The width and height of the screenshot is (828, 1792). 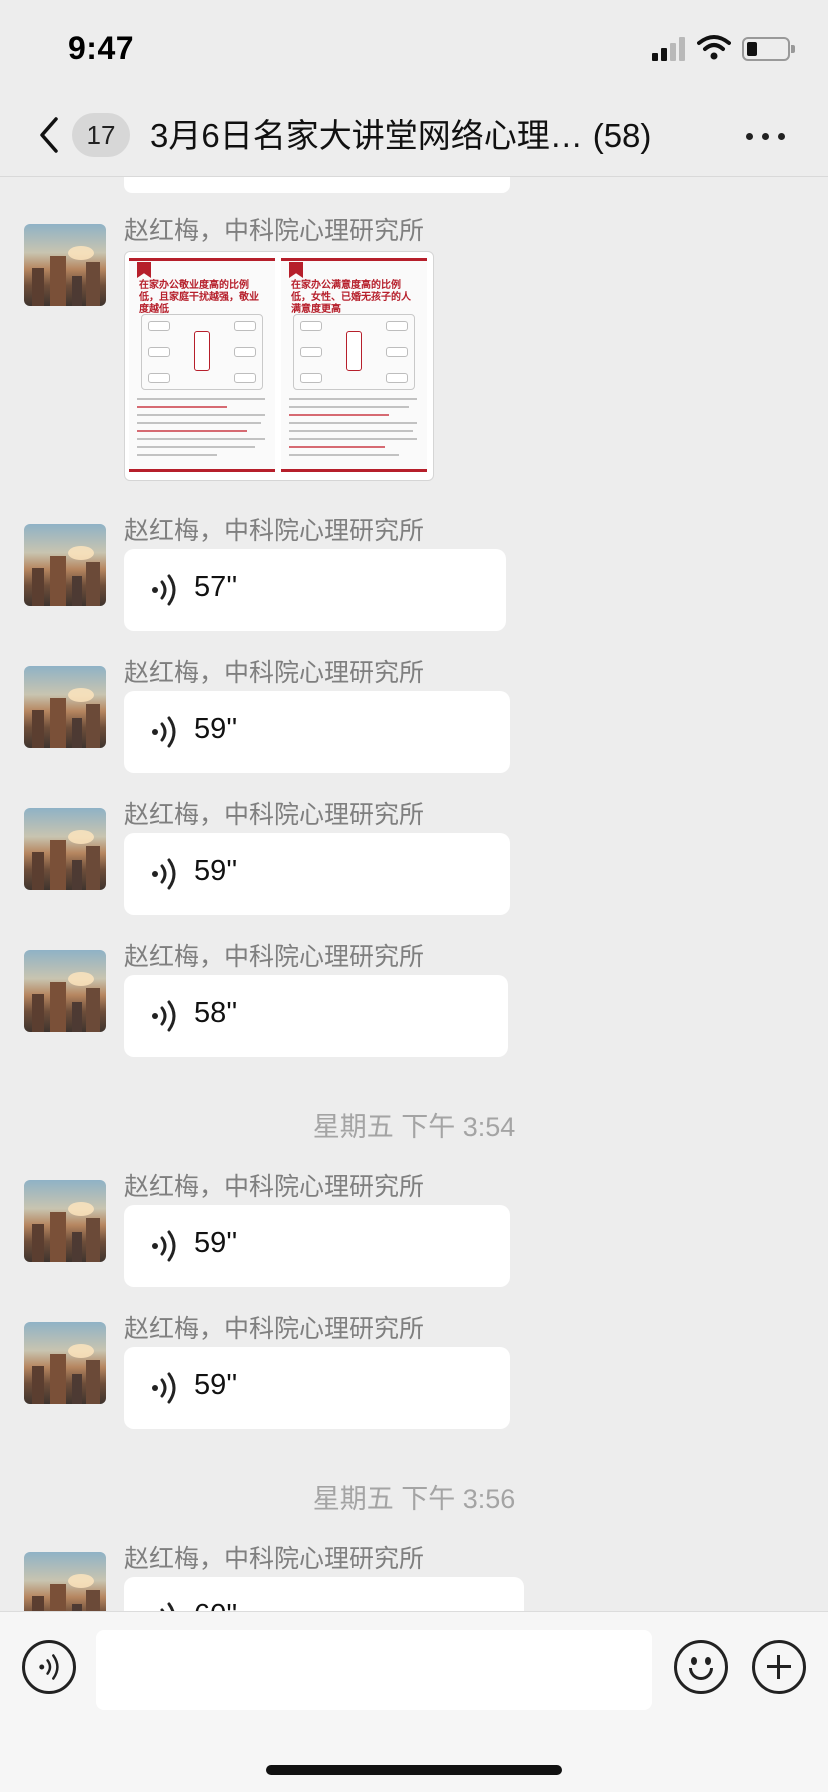 What do you see at coordinates (199, 297) in the screenshot?
I see `image-page-left-title: 在家办公敬业度高的比例低，且家庭干扰越强，敬业度越低` at bounding box center [199, 297].